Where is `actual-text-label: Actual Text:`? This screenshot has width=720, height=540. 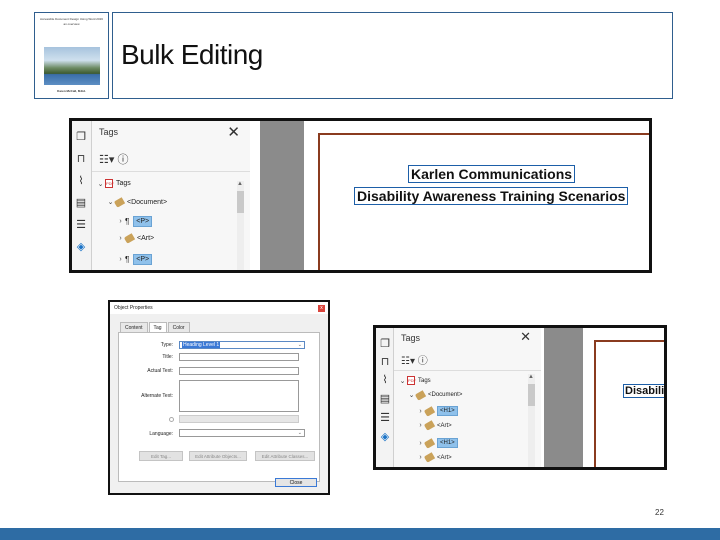 actual-text-label: Actual Text: is located at coordinates (160, 371).